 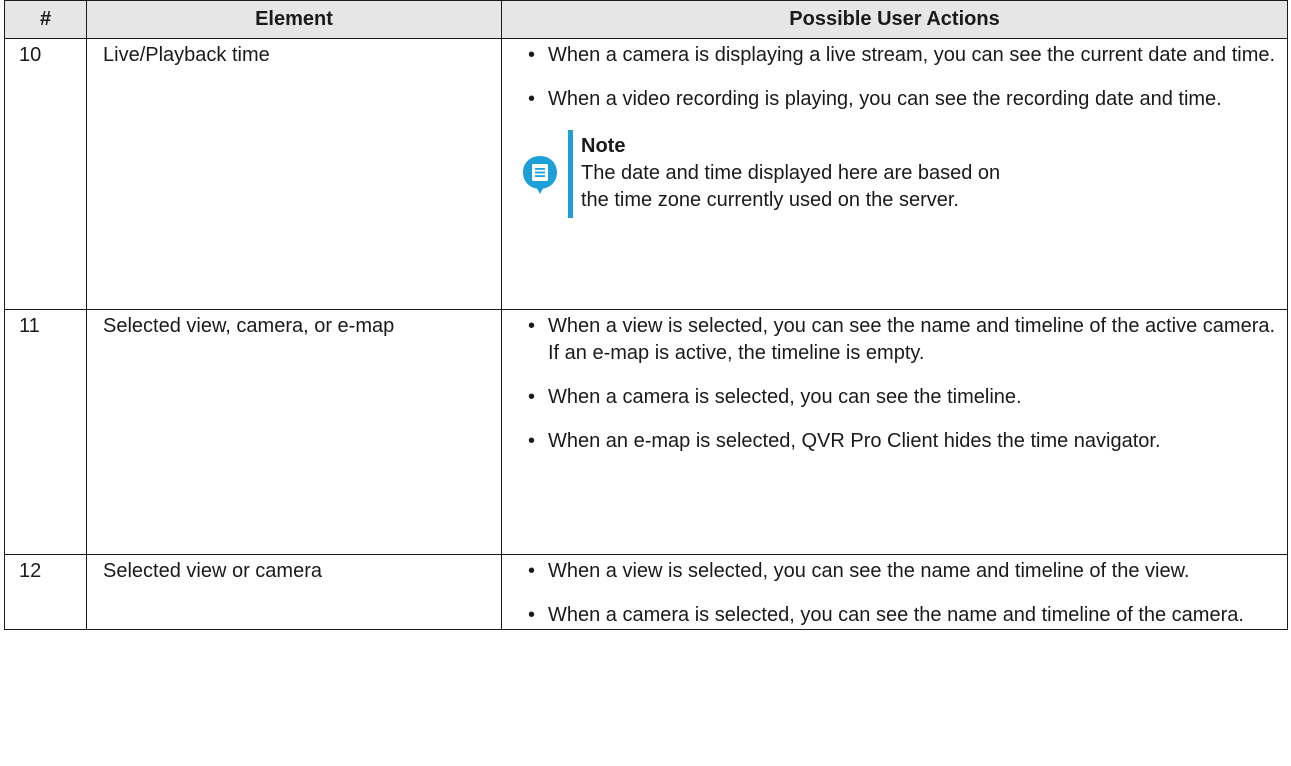 What do you see at coordinates (294, 592) in the screenshot?
I see `row-element: Selected view or camera` at bounding box center [294, 592].